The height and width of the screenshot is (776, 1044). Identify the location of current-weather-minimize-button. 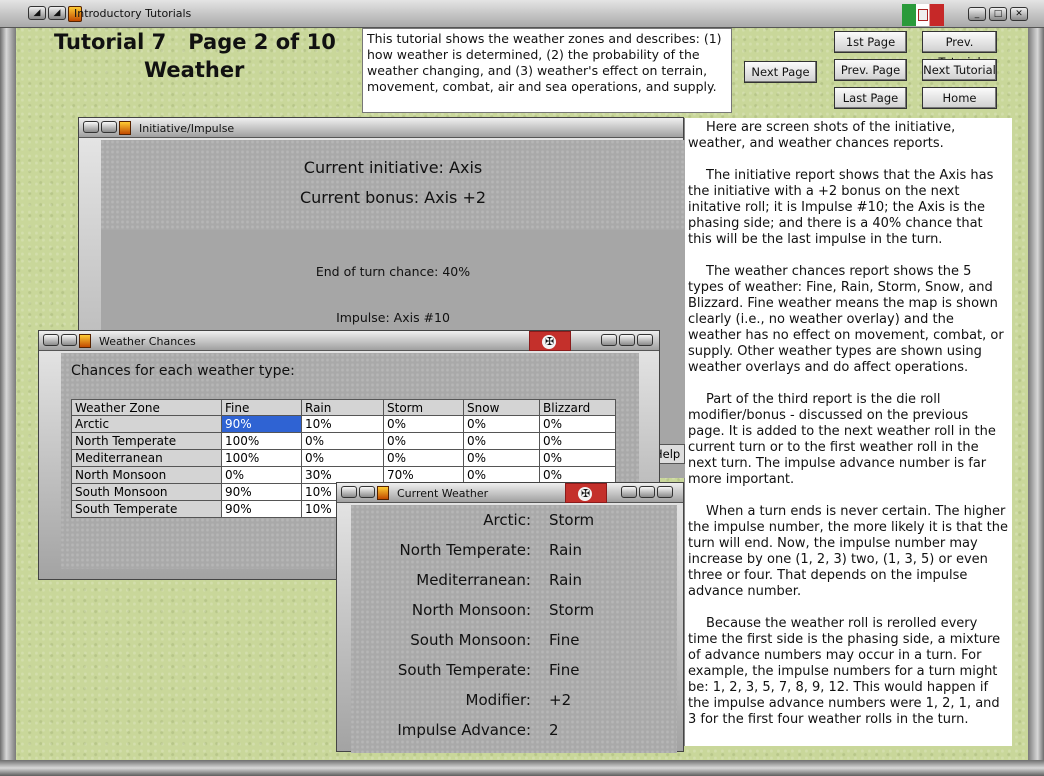
(629, 492).